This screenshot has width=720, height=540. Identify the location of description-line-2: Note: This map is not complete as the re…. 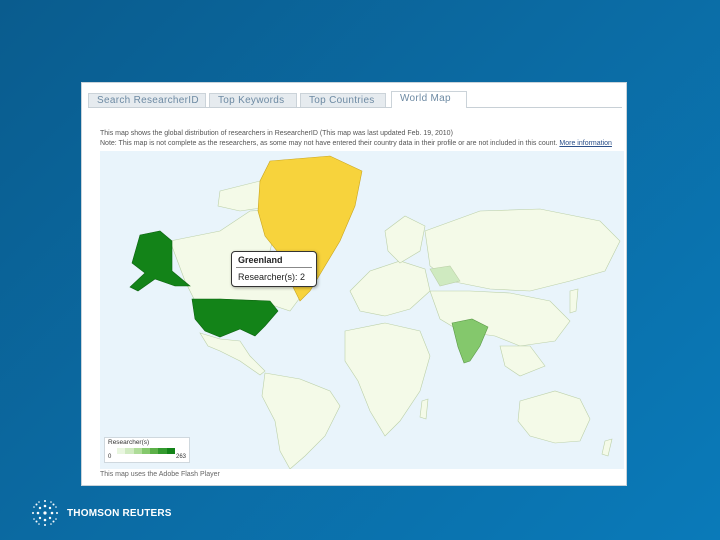
(356, 143).